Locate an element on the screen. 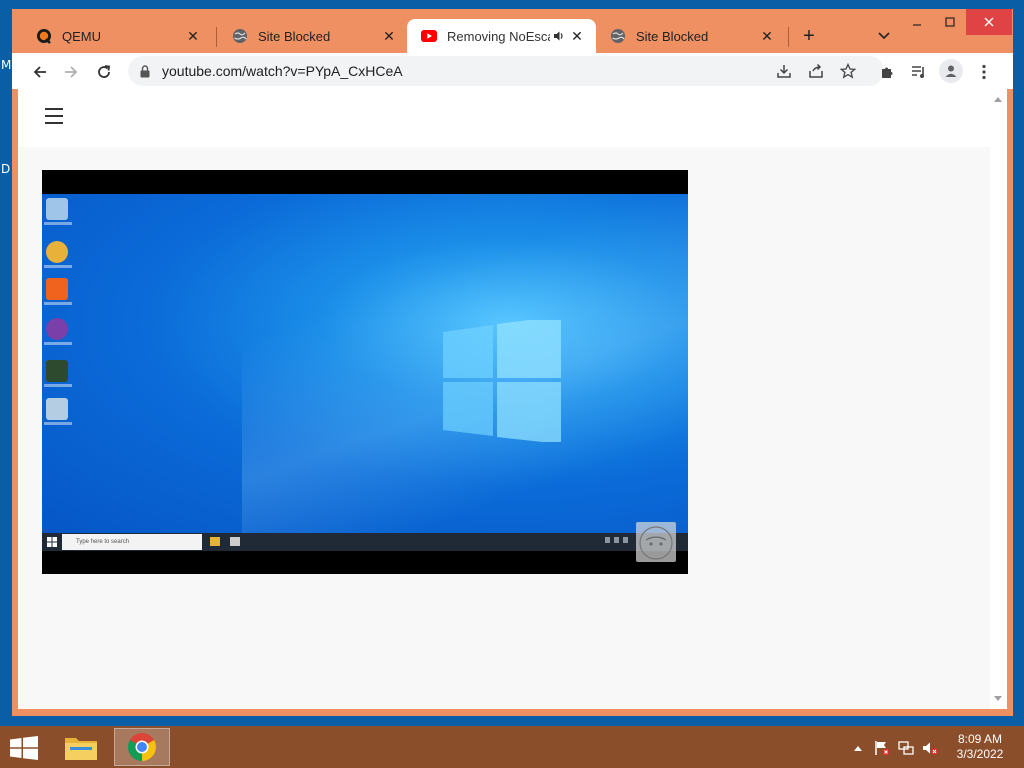  media-control-icon is located at coordinates (919, 72).